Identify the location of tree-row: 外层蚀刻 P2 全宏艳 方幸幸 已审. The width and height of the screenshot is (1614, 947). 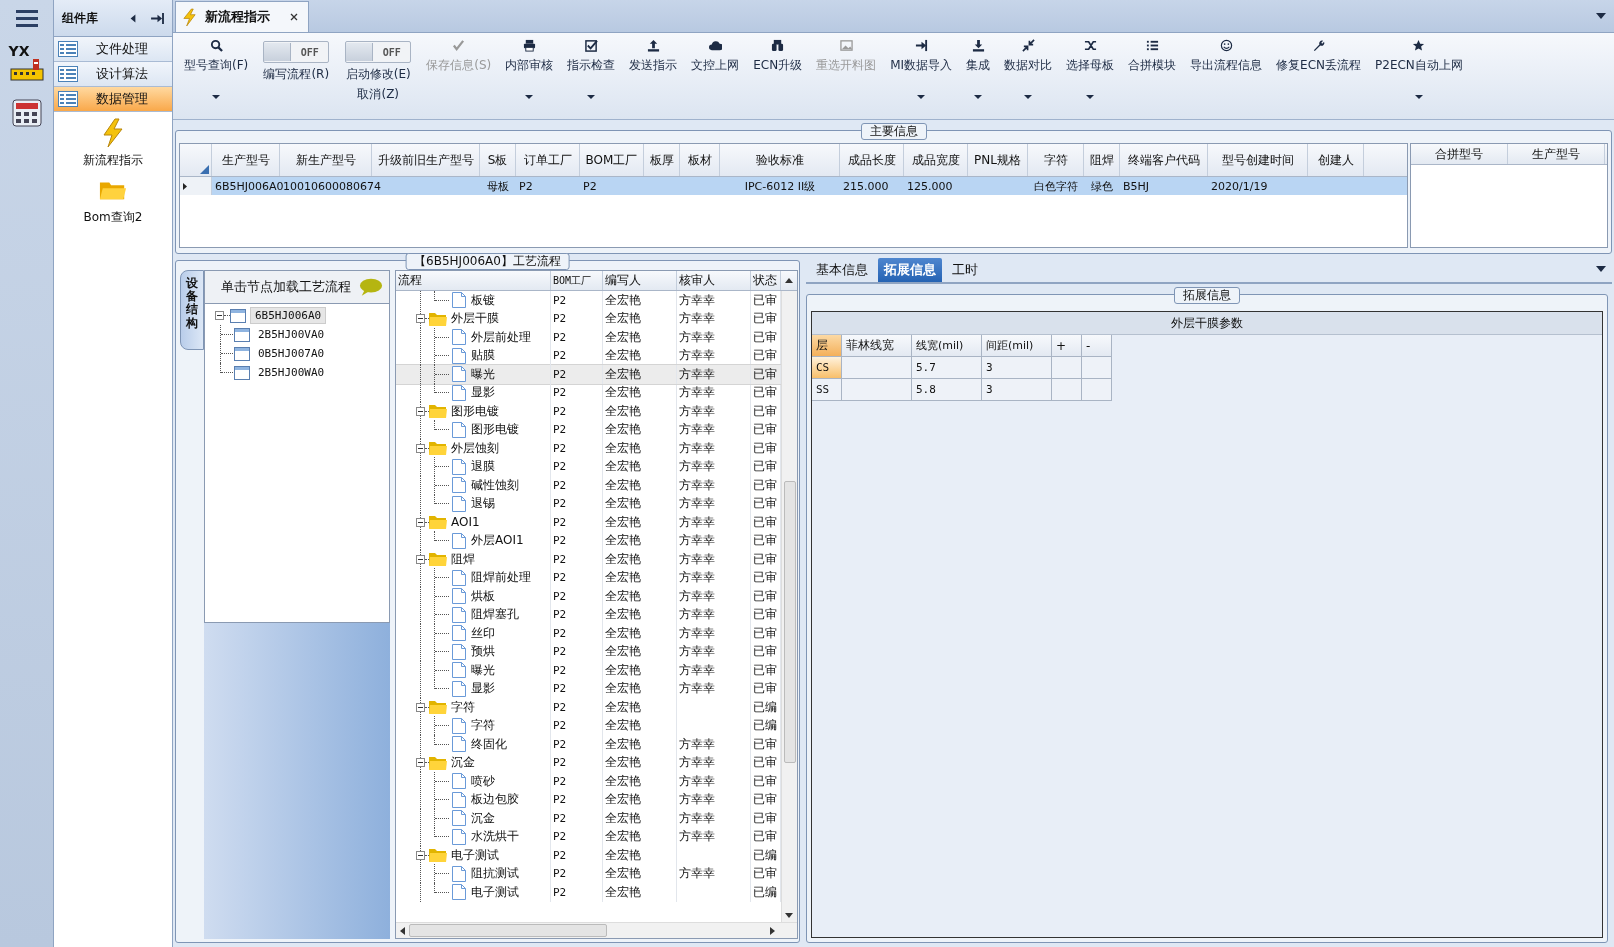
(588, 448).